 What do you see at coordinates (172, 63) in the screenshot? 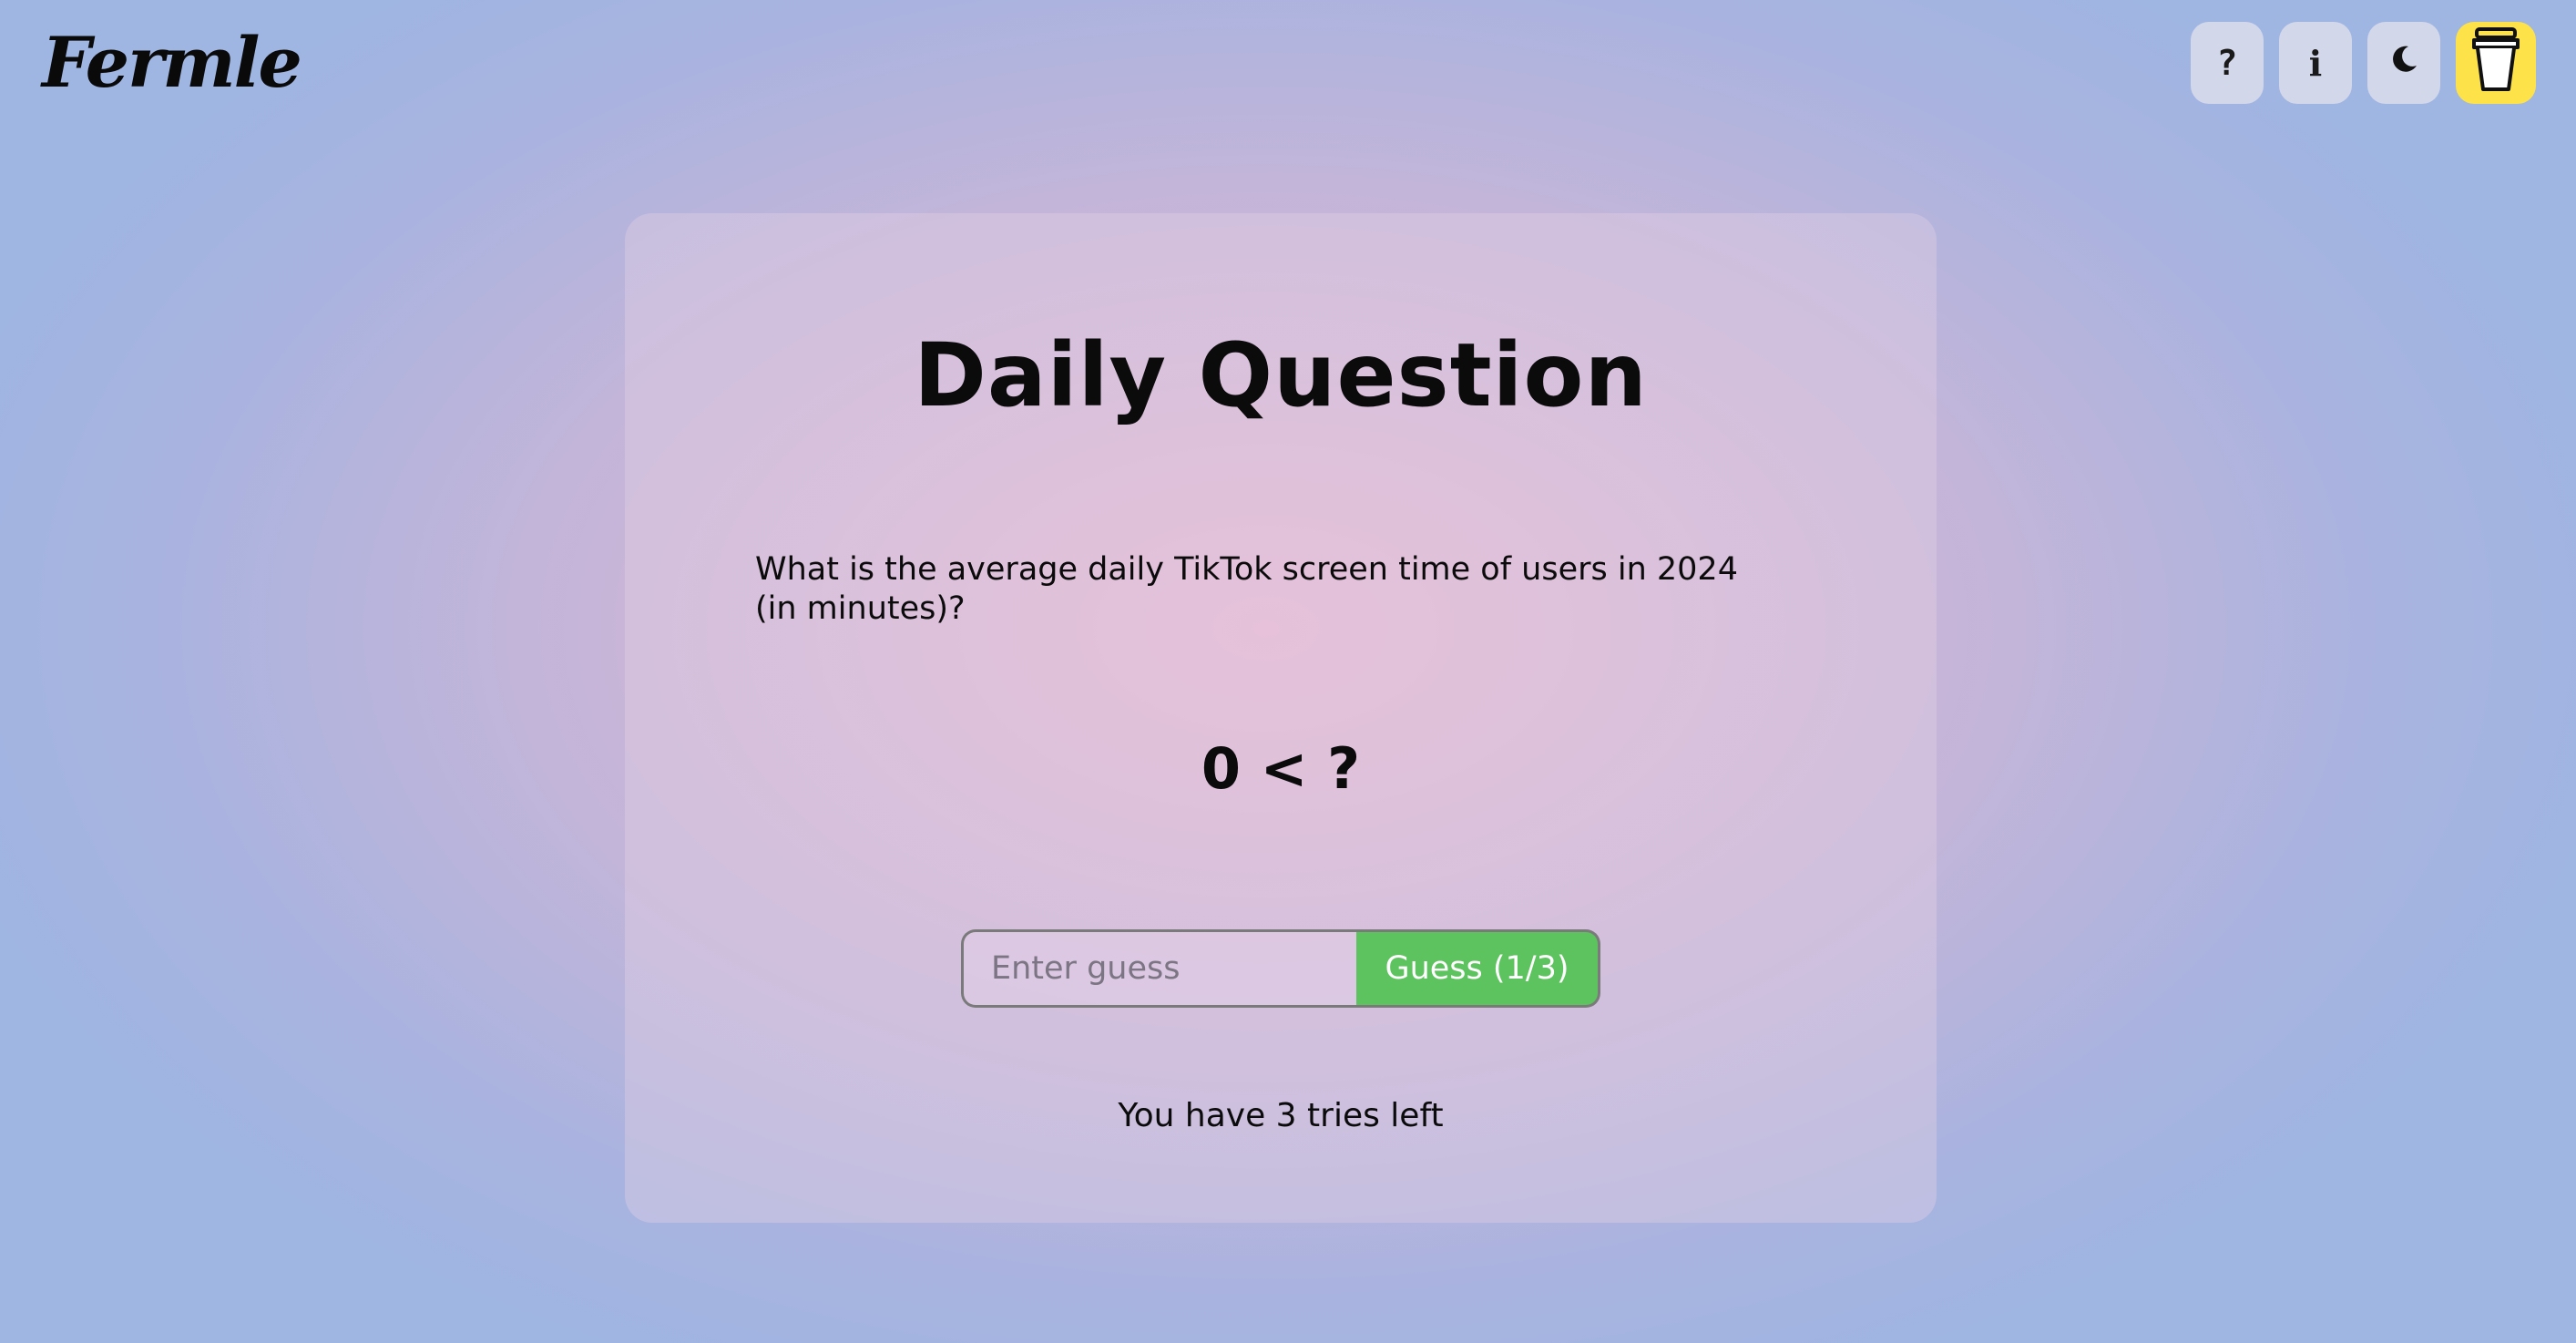
I see `app-logo: Fermle` at bounding box center [172, 63].